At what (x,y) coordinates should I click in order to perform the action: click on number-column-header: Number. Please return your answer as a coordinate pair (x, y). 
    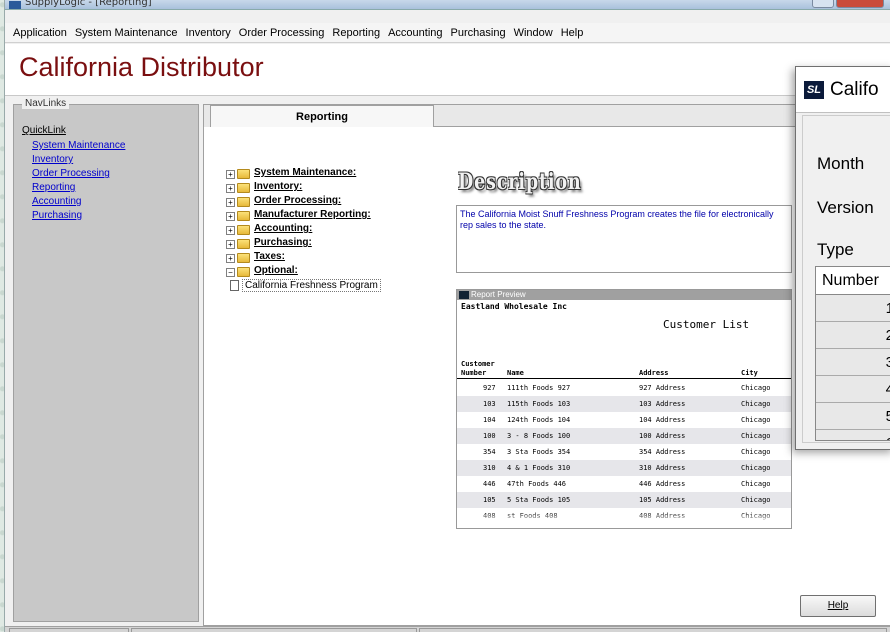
    Looking at the image, I should click on (853, 281).